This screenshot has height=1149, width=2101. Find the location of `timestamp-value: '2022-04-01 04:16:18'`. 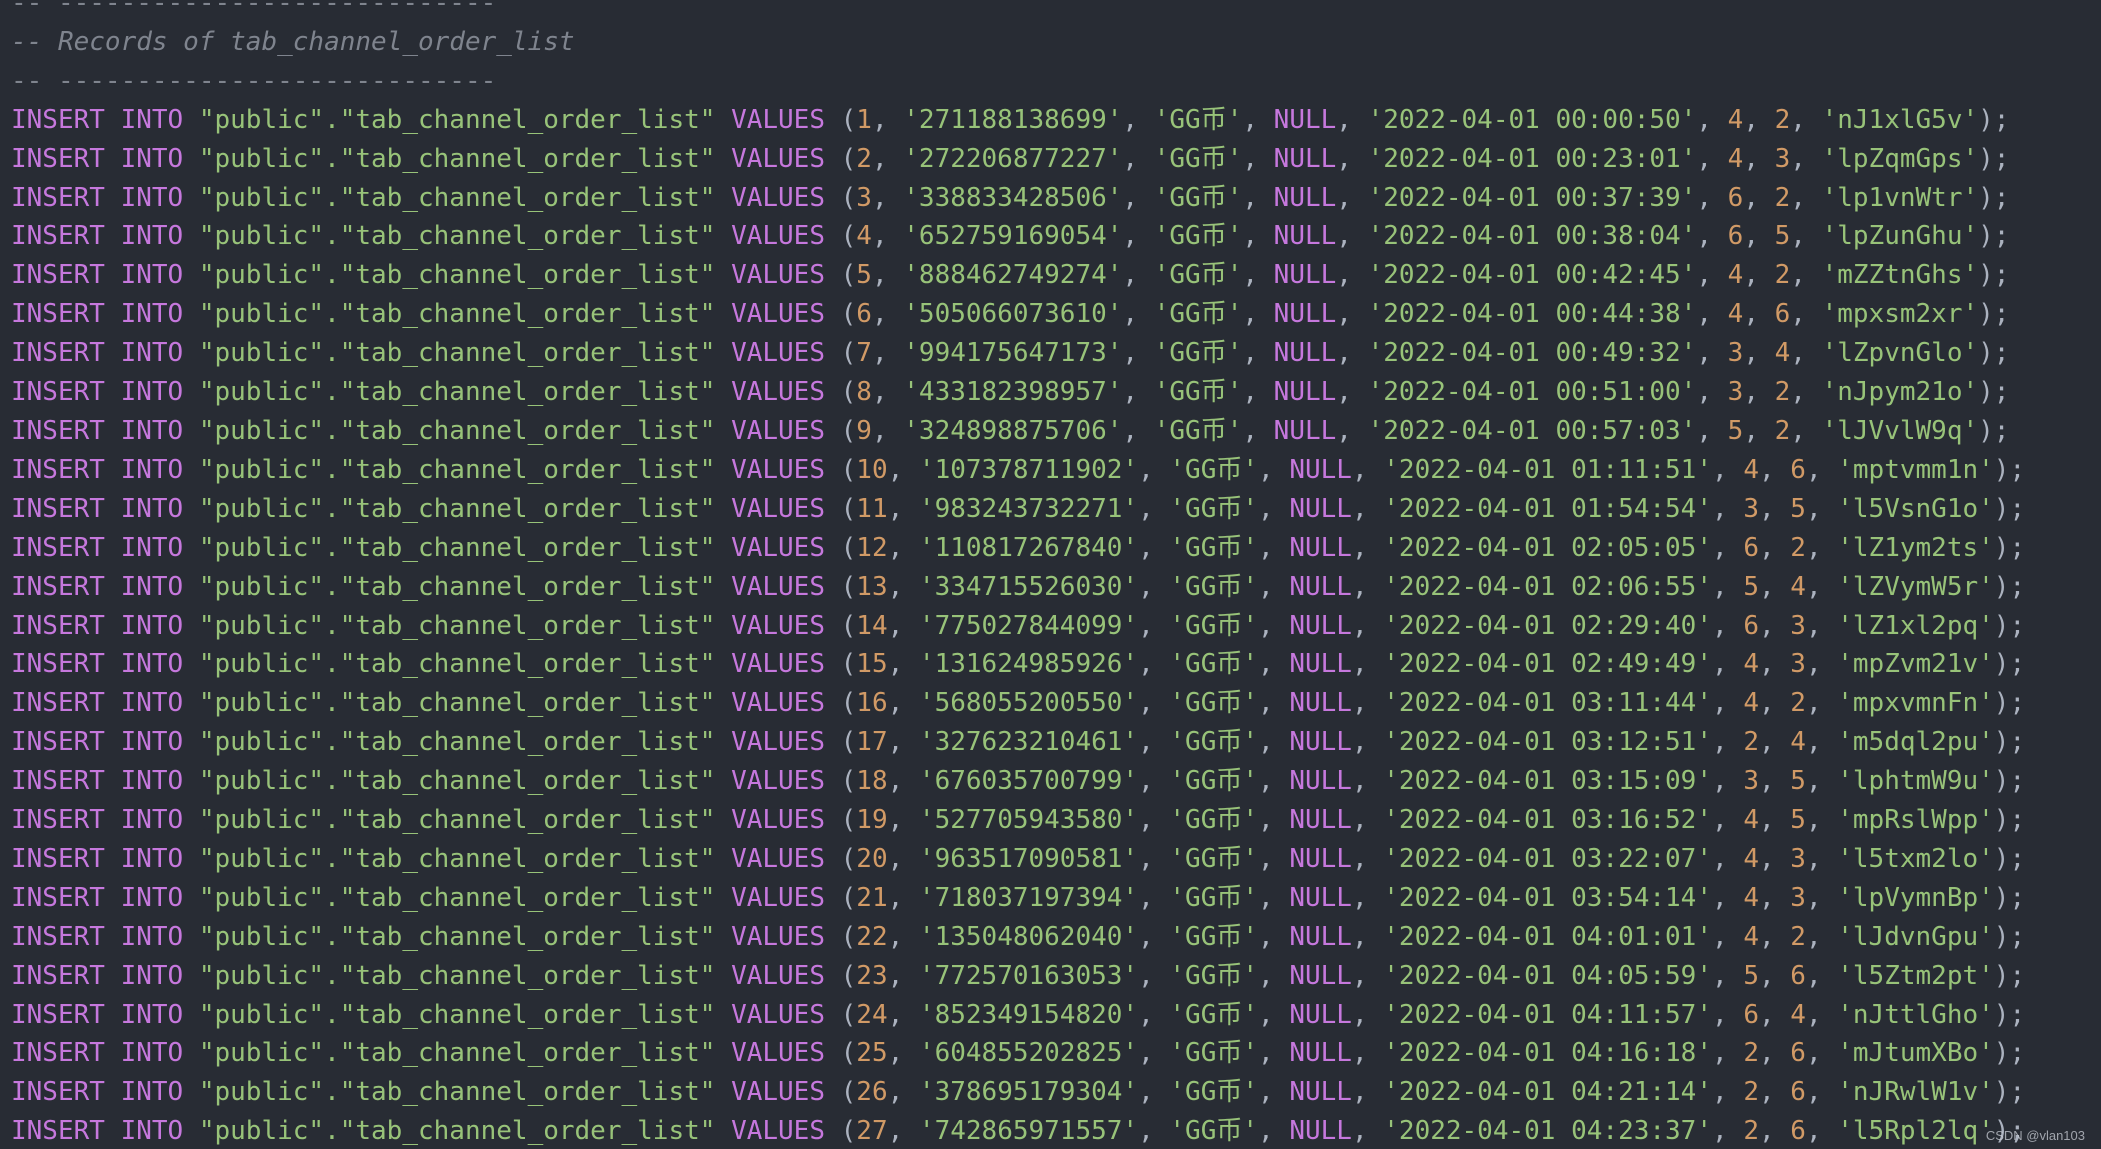

timestamp-value: '2022-04-01 04:16:18' is located at coordinates (1547, 1053).